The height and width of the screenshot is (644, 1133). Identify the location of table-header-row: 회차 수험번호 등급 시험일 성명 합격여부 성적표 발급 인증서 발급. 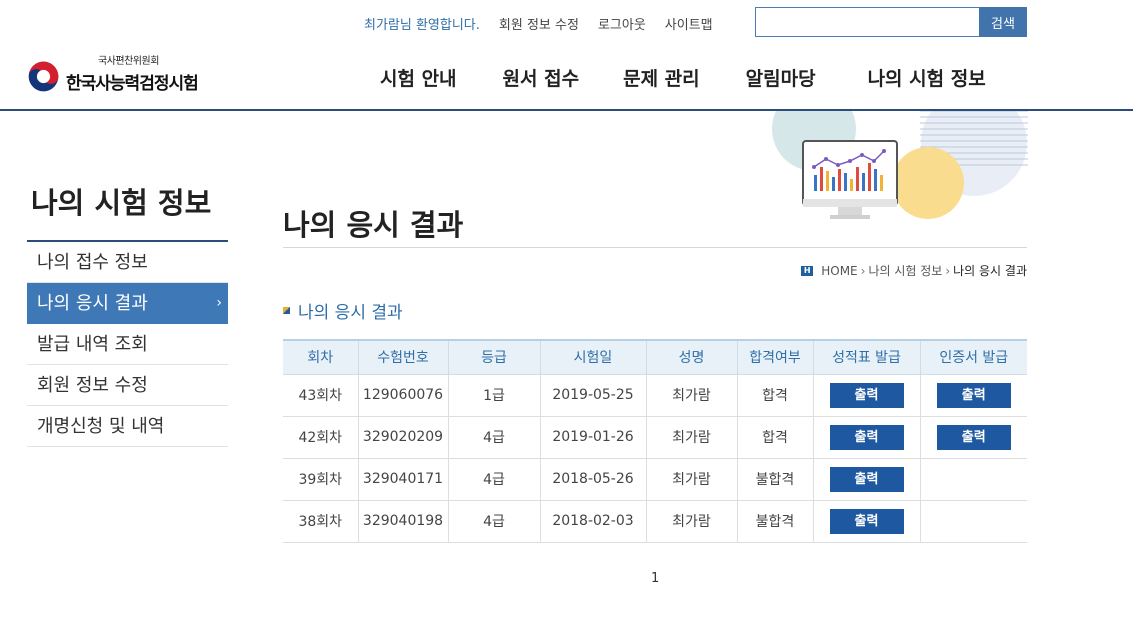
(655, 357).